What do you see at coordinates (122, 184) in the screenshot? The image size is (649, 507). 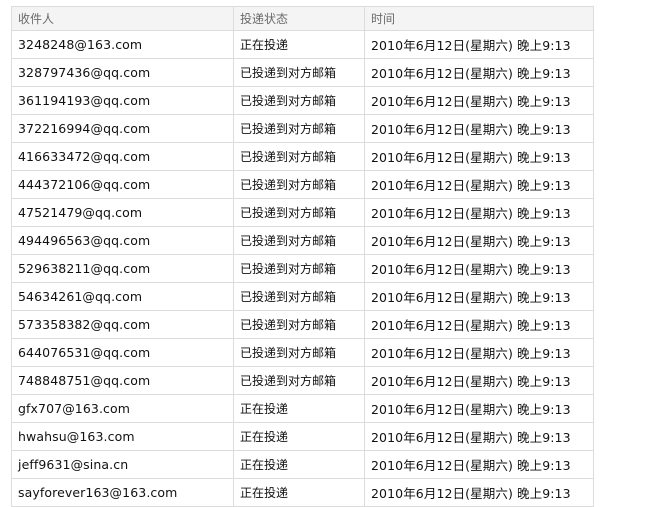 I see `recipient-cell: 444372106@qq.com` at bounding box center [122, 184].